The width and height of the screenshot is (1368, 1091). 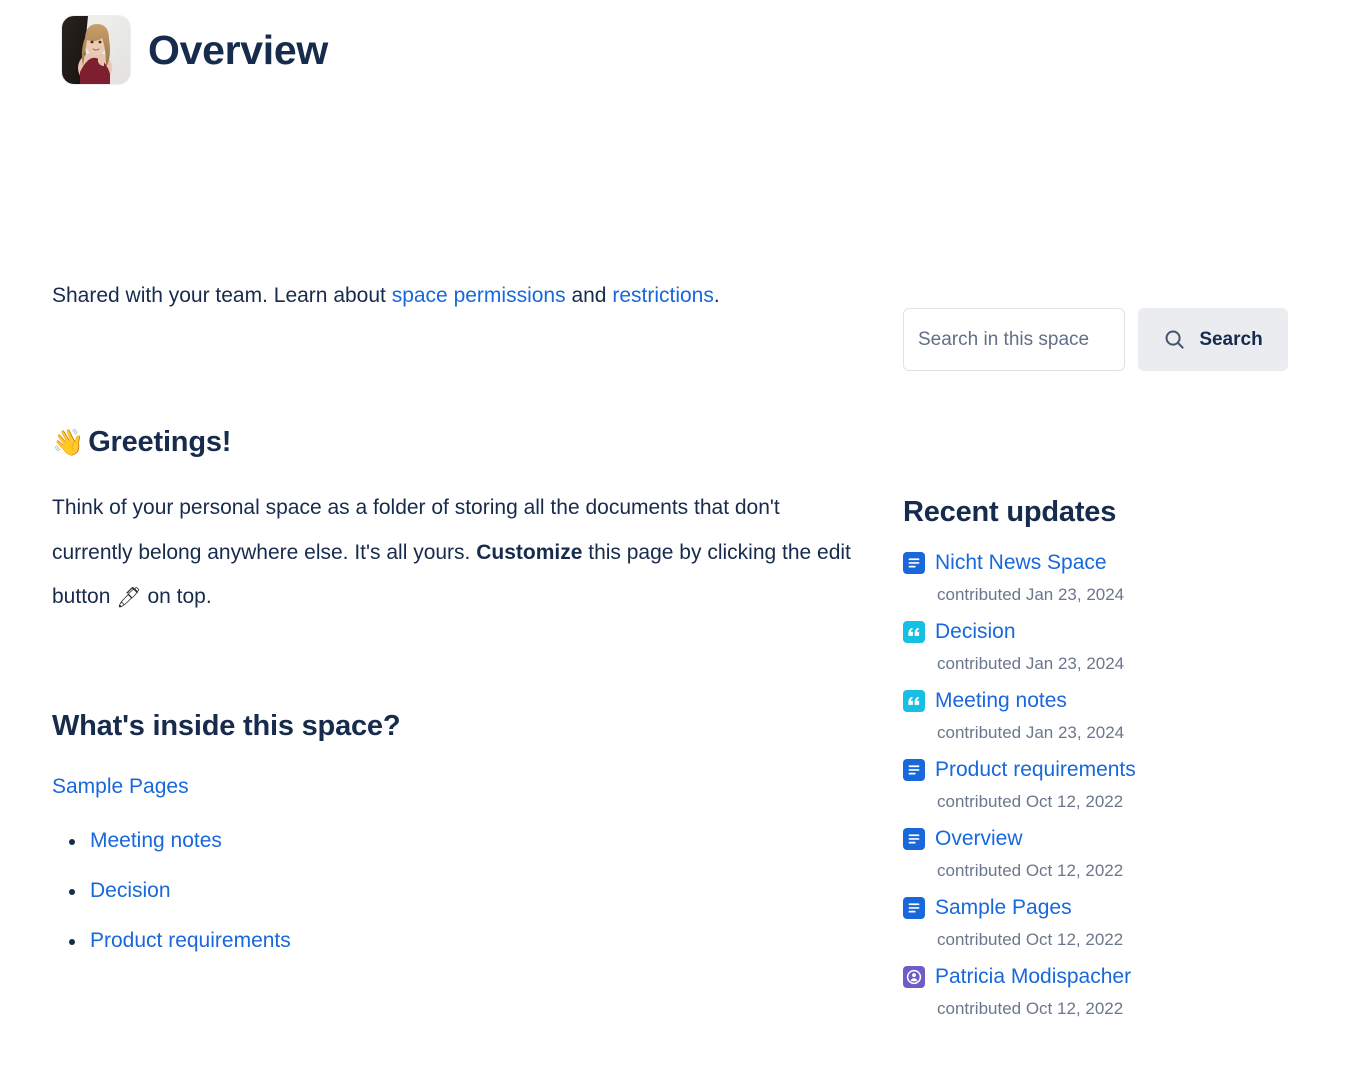 I want to click on intro-text-middle: and, so click(x=589, y=295).